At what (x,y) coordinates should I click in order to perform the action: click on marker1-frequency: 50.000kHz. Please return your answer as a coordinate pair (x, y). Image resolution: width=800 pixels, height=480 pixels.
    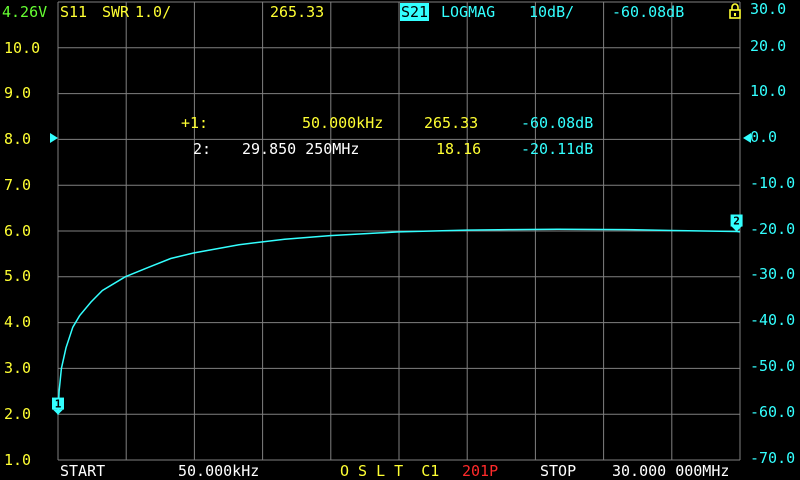
    Looking at the image, I should click on (343, 123).